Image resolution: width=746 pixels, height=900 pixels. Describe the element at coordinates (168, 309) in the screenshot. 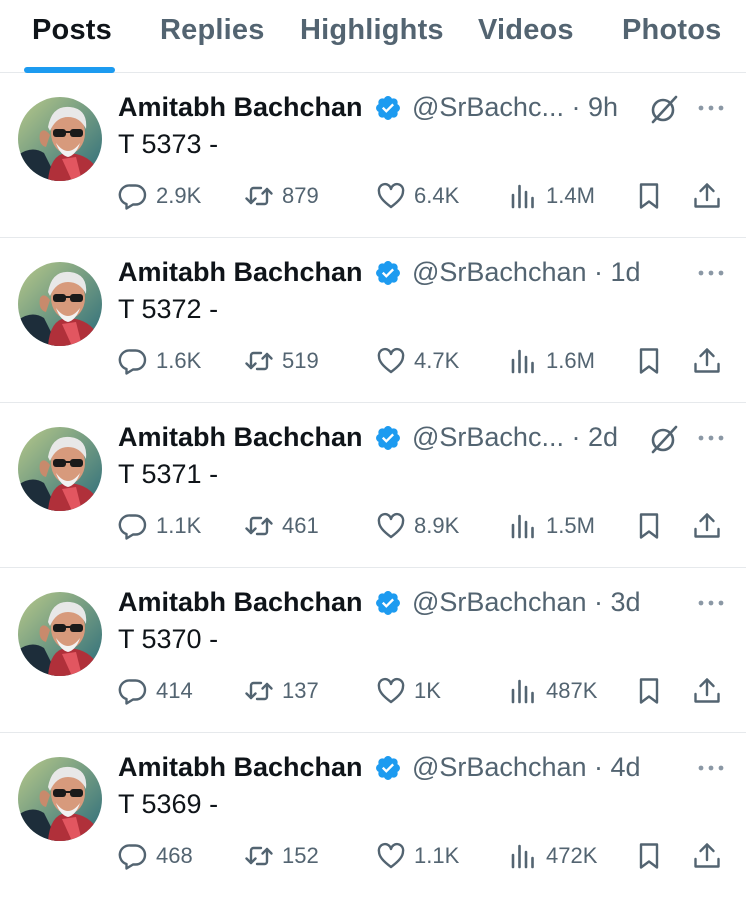

I see `post-text: T 5372 -` at that location.